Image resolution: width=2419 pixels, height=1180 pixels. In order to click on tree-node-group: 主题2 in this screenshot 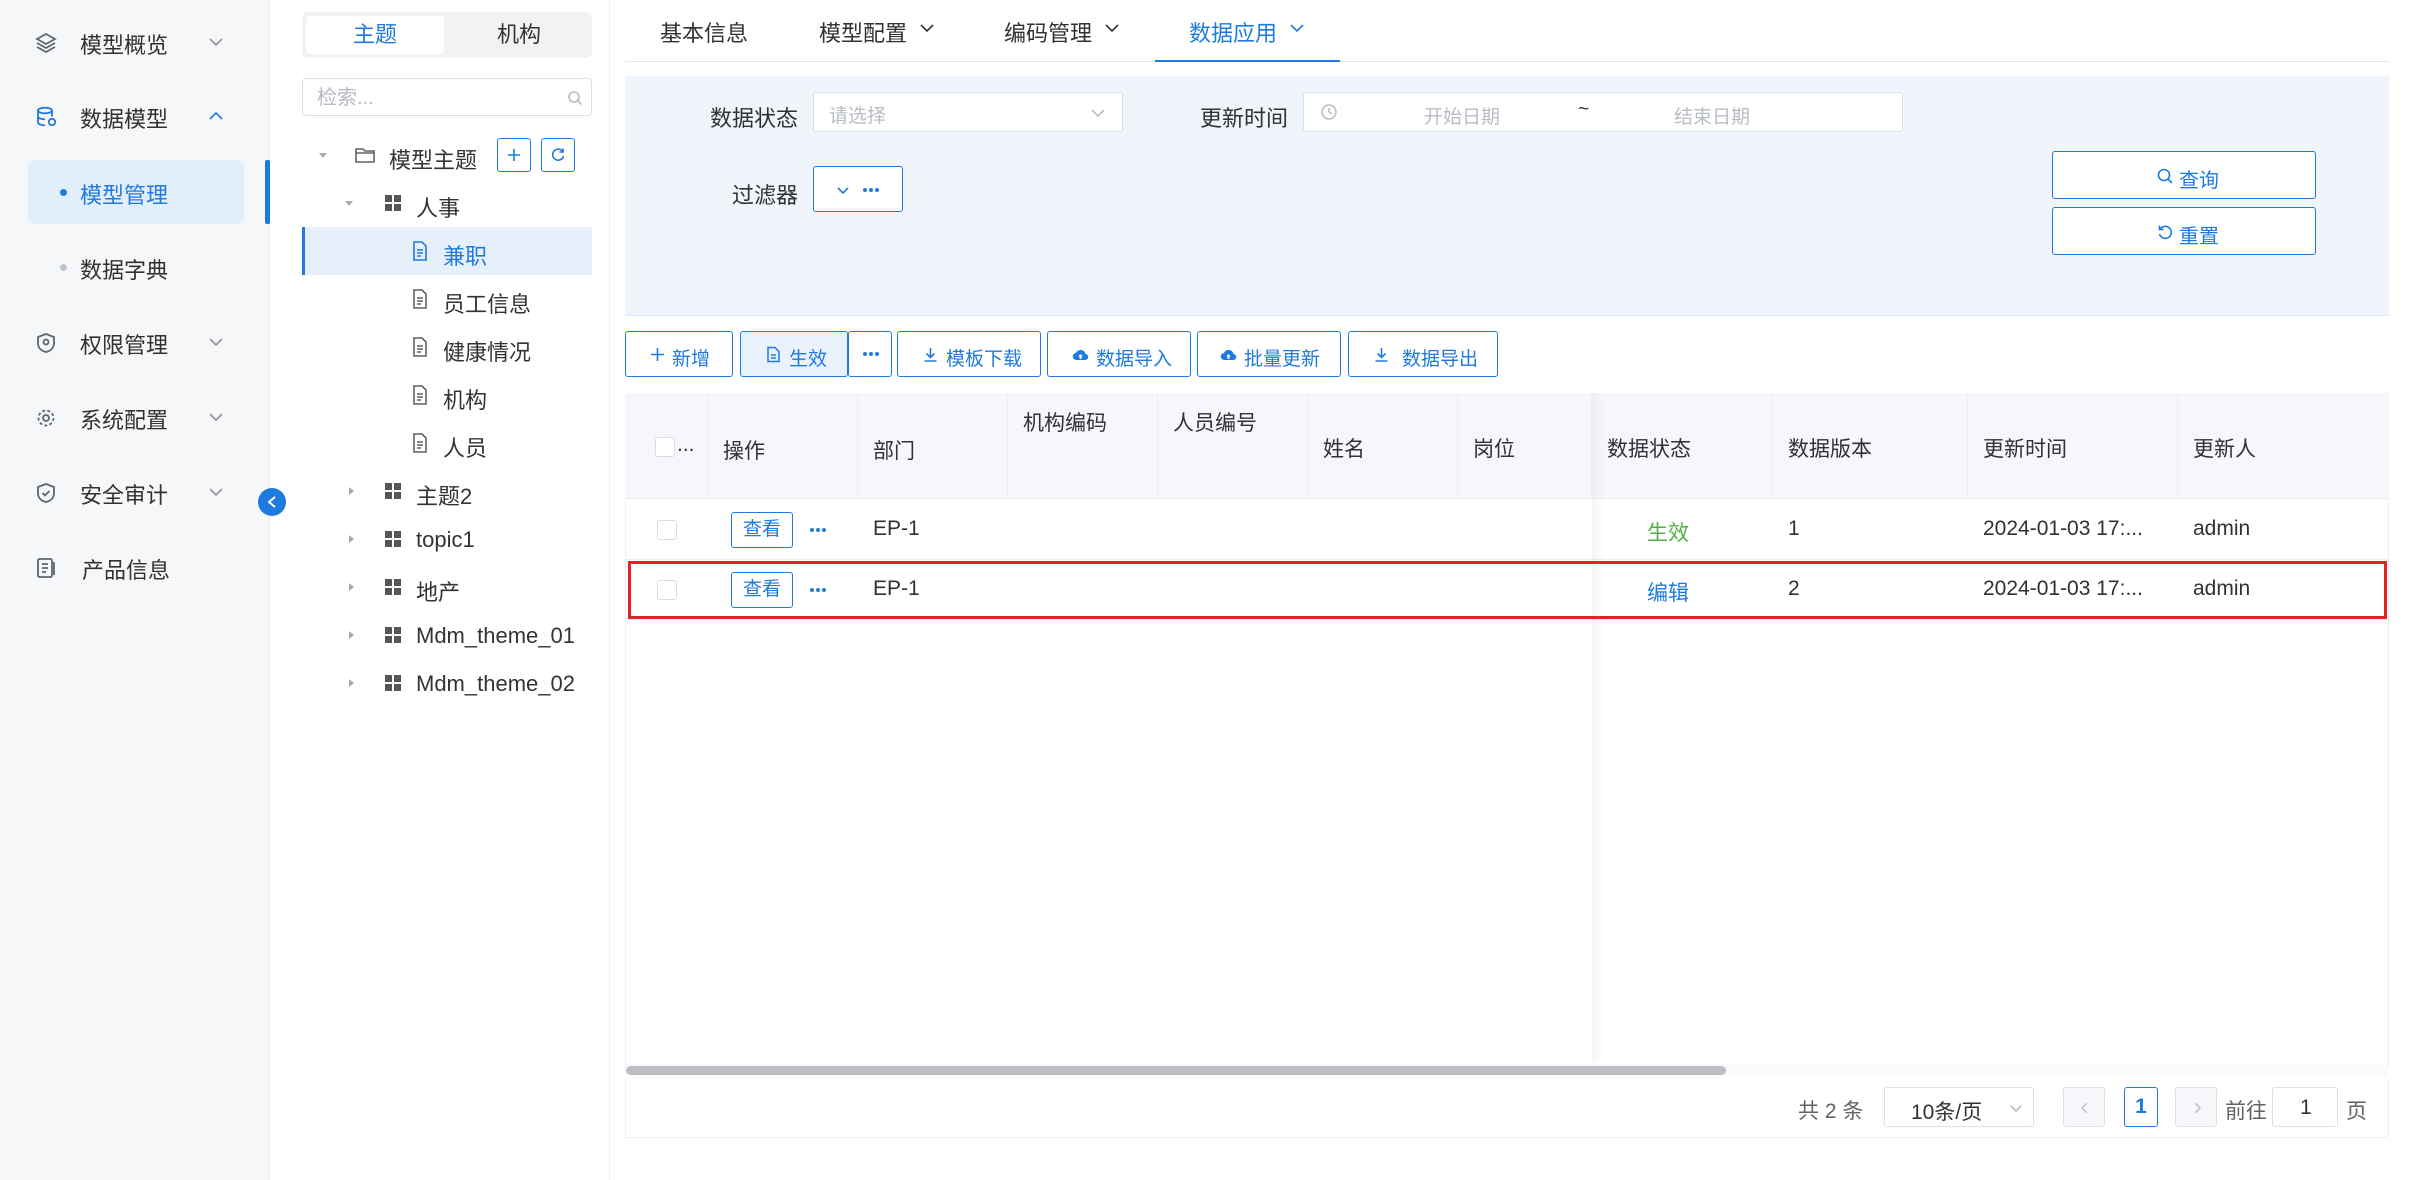, I will do `click(447, 491)`.